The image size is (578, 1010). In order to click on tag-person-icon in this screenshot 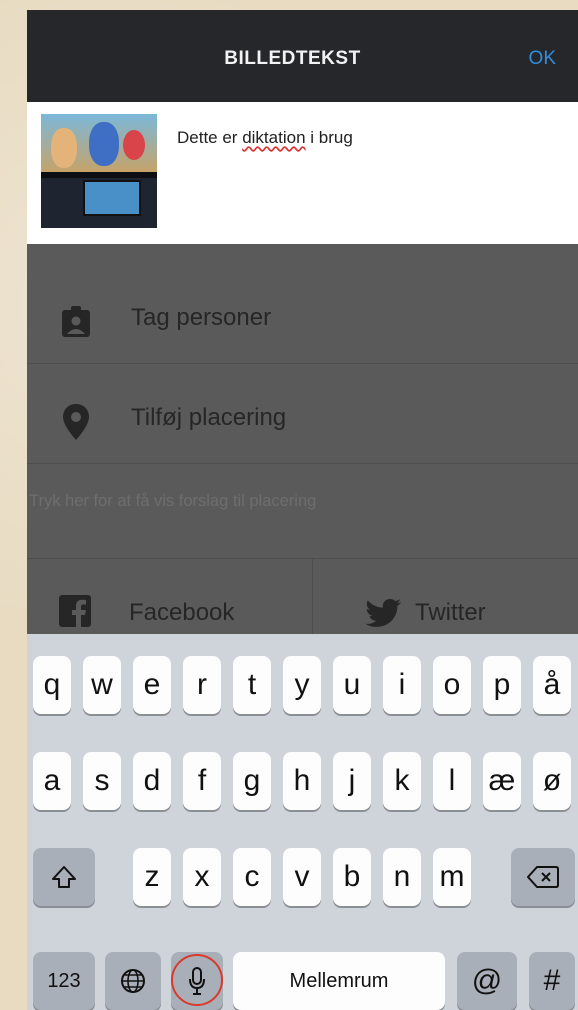, I will do `click(76, 321)`.